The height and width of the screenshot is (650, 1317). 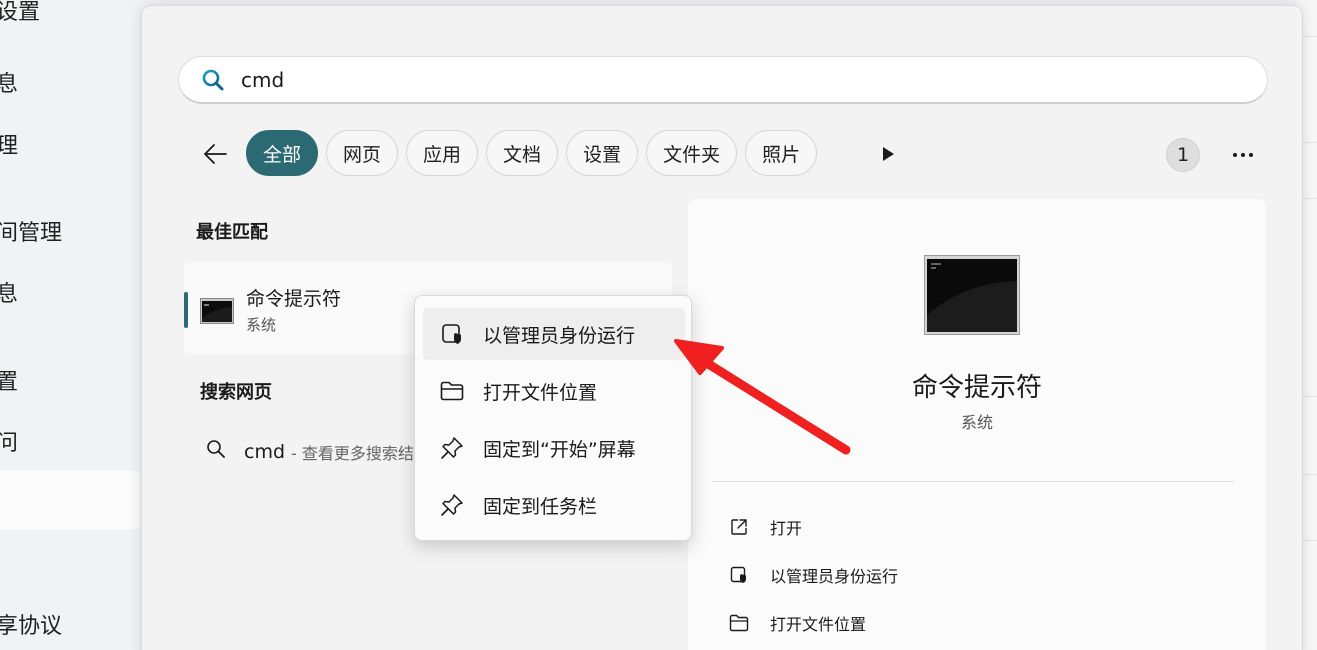 I want to click on preview-action-open-file-location: 打开文件位置, so click(x=797, y=623).